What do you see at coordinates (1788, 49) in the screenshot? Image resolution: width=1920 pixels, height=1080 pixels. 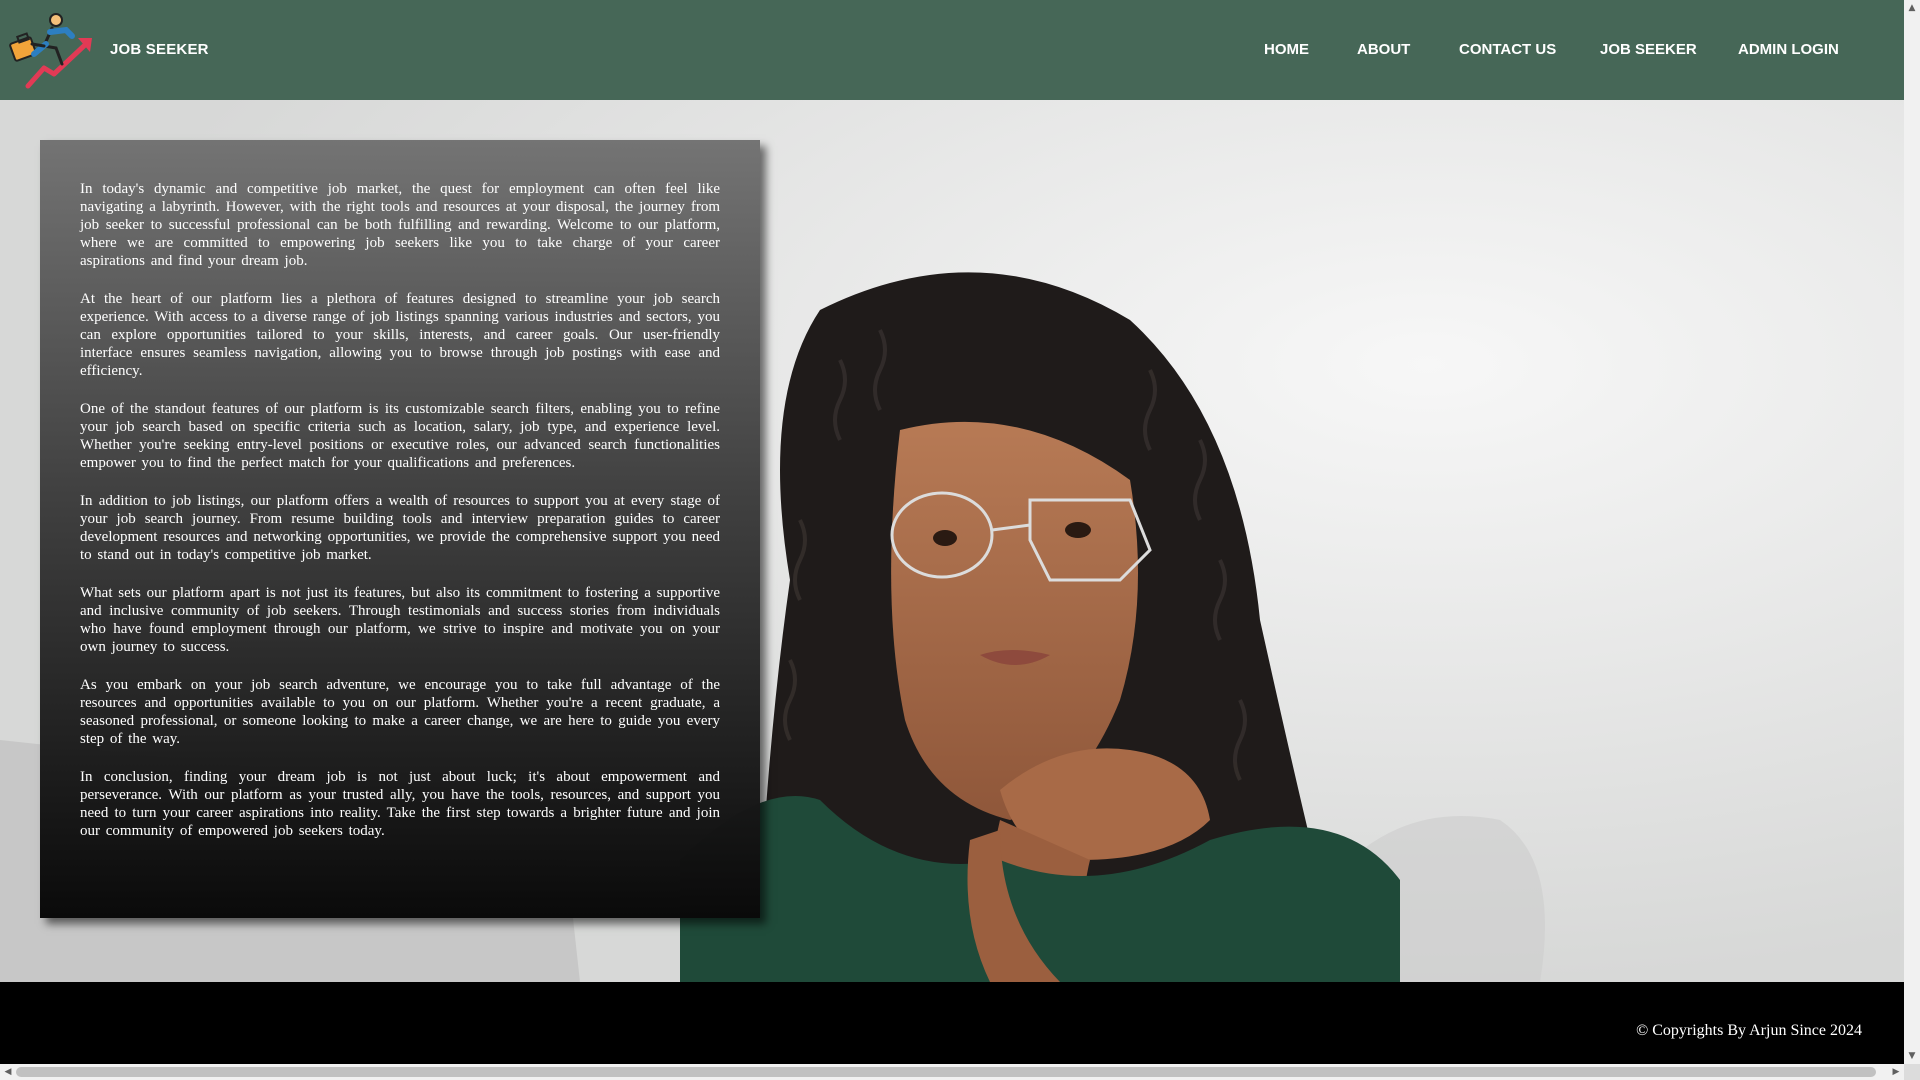 I see `nav-admin-login: ADMIN LOGIN` at bounding box center [1788, 49].